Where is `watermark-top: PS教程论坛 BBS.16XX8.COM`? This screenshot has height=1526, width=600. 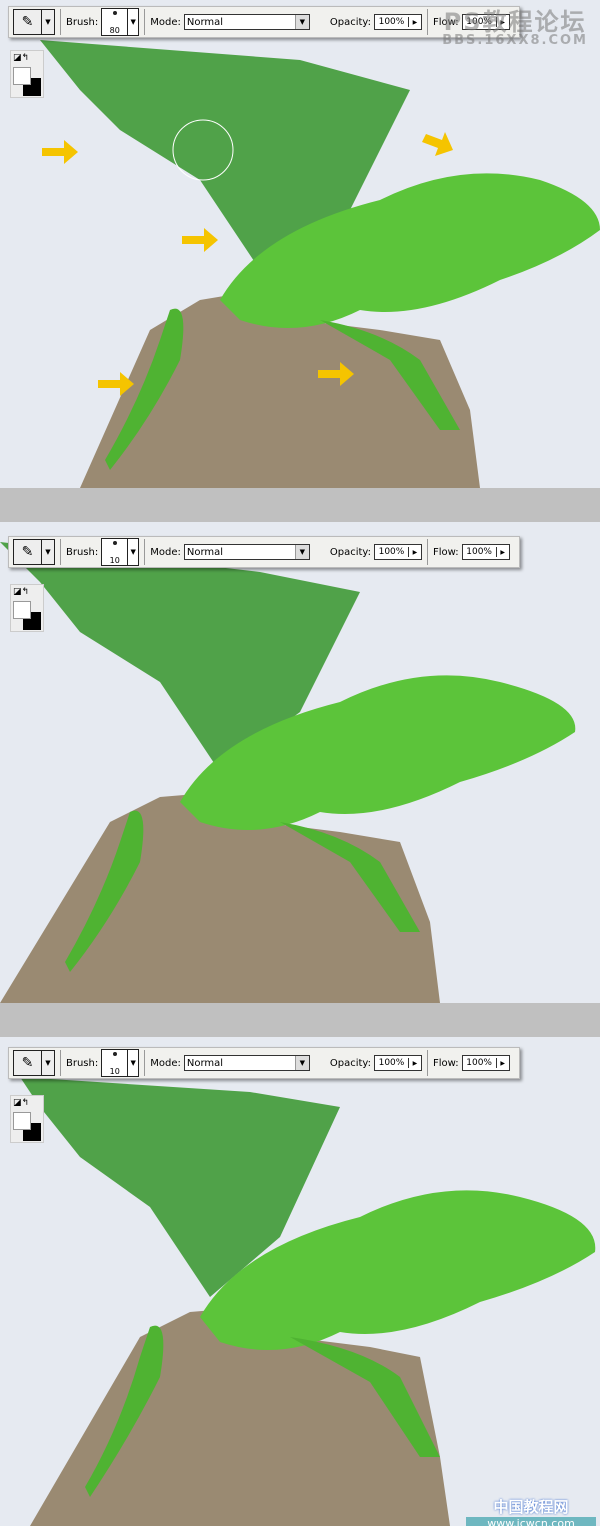
watermark-top: PS教程论坛 BBS.16XX8.COM is located at coordinates (515, 25).